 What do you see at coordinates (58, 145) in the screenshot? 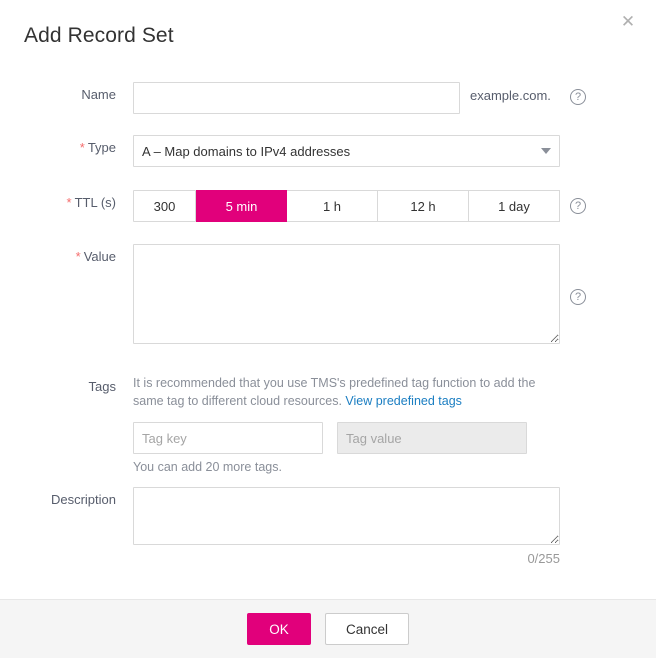
I see `type-label: * Type` at bounding box center [58, 145].